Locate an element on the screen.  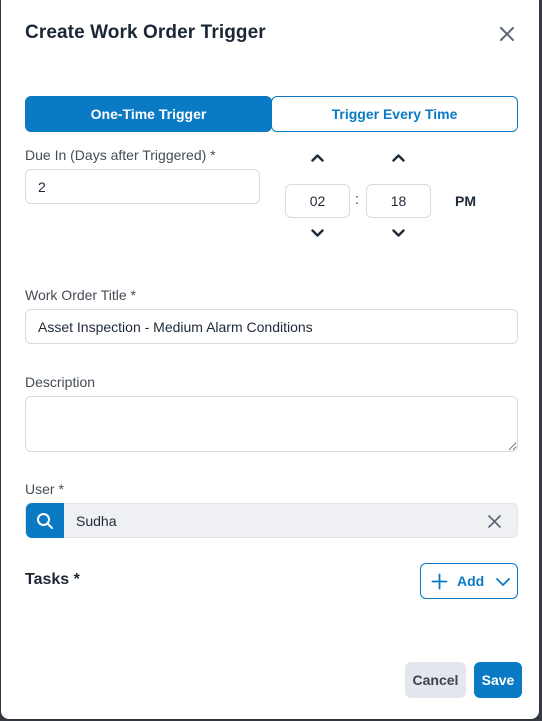
hour-decrement-button is located at coordinates (317, 233).